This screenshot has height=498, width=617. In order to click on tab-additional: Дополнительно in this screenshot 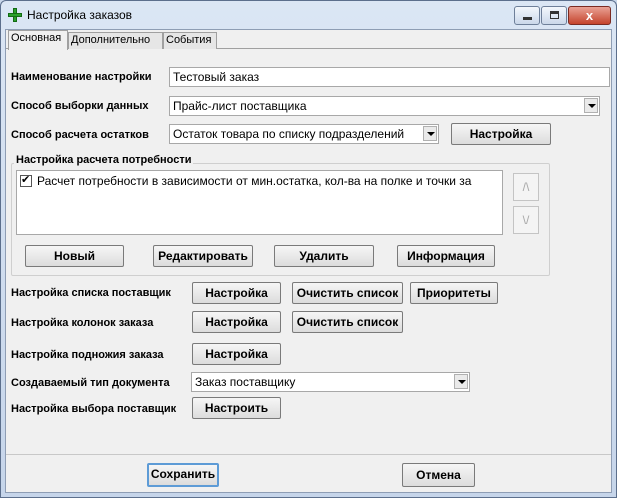, I will do `click(115, 40)`.